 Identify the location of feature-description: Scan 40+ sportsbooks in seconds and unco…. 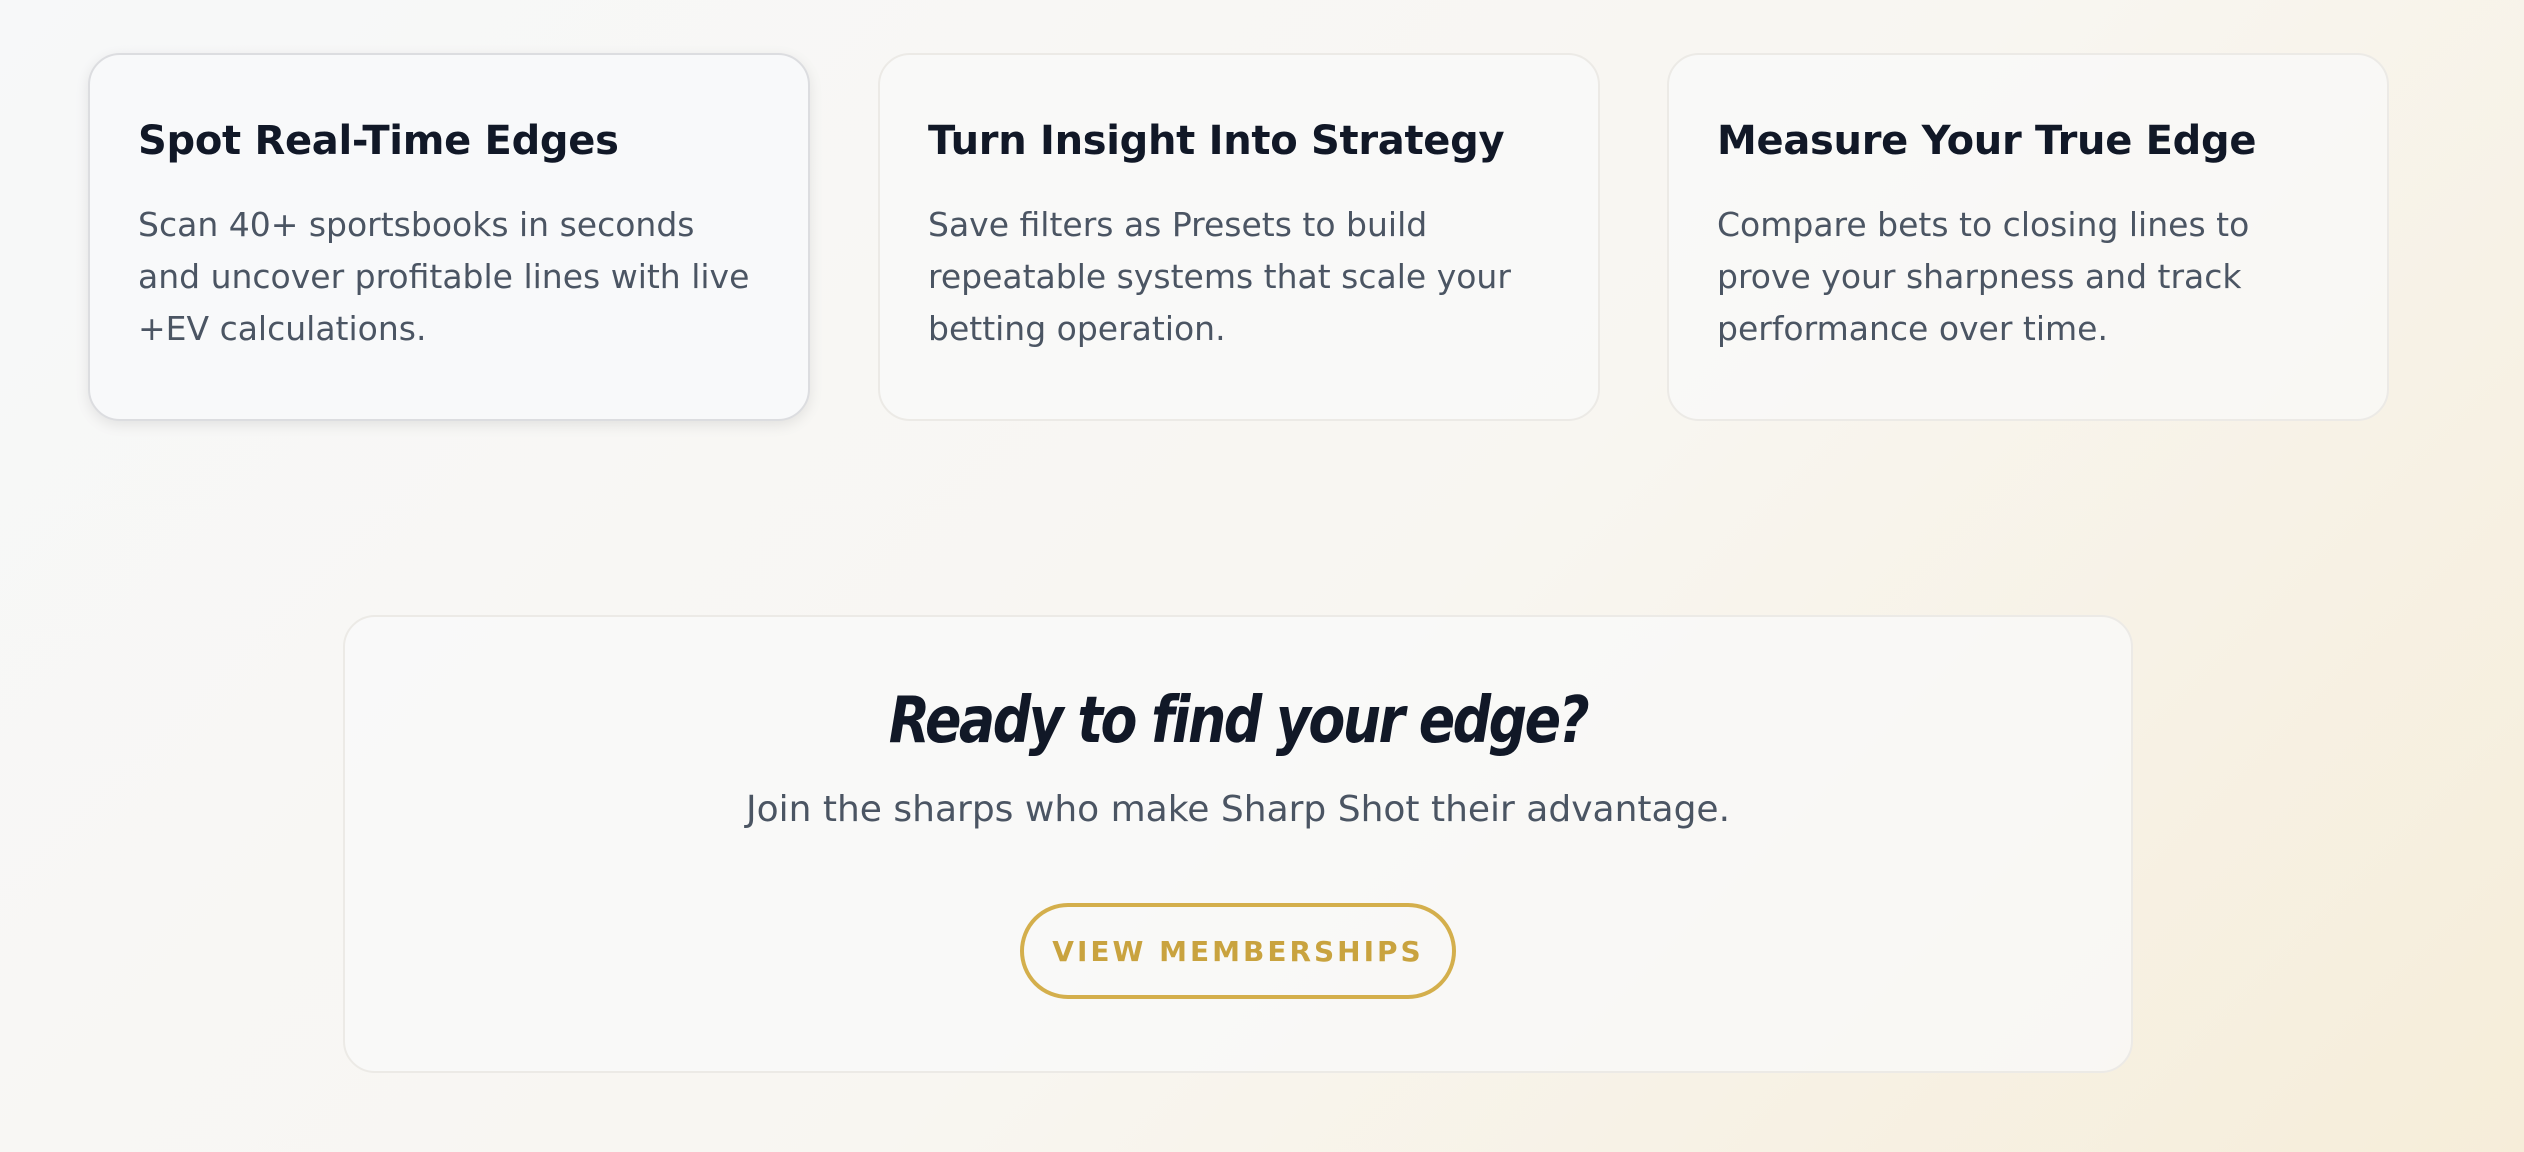
(444, 276).